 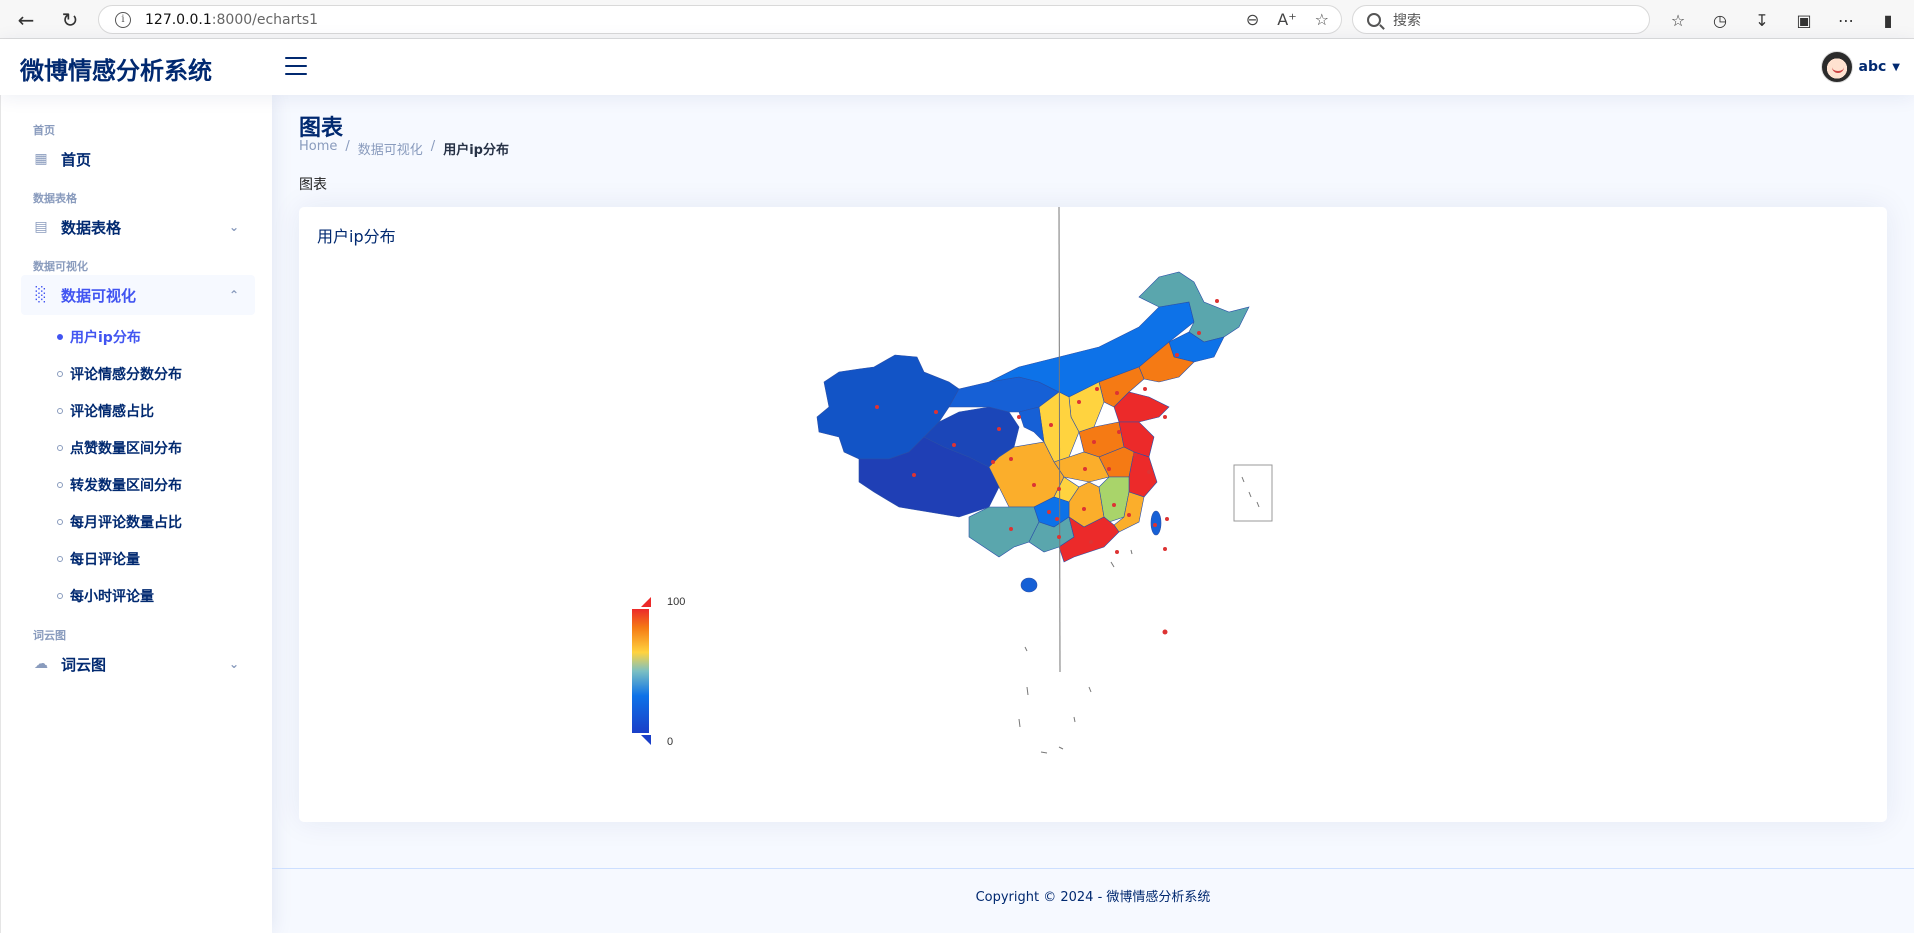 I want to click on sidebar-item-label: 词云图, so click(x=83, y=664).